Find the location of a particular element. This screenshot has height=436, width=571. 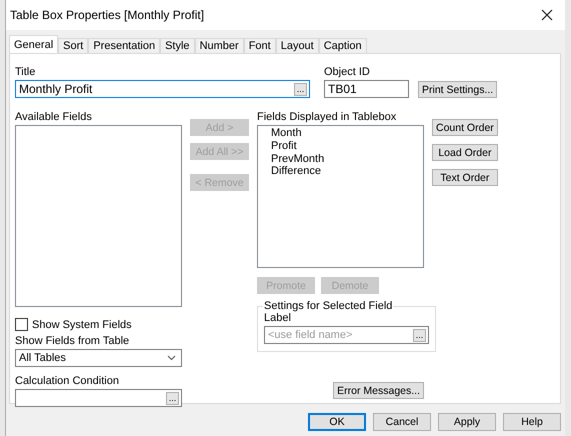

object-id-field: TB01 is located at coordinates (366, 89).